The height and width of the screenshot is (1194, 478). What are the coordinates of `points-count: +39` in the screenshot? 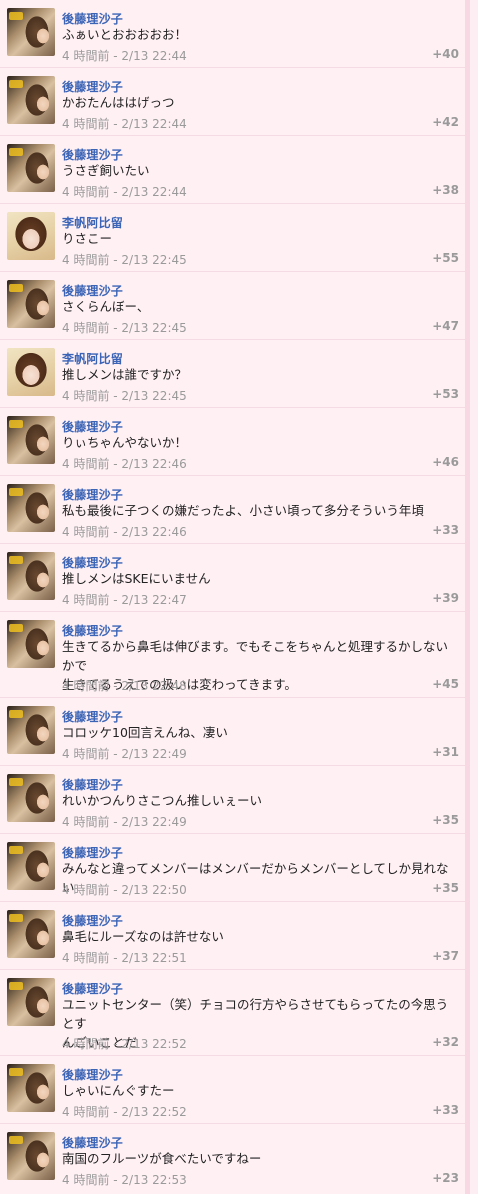 It's located at (445, 598).